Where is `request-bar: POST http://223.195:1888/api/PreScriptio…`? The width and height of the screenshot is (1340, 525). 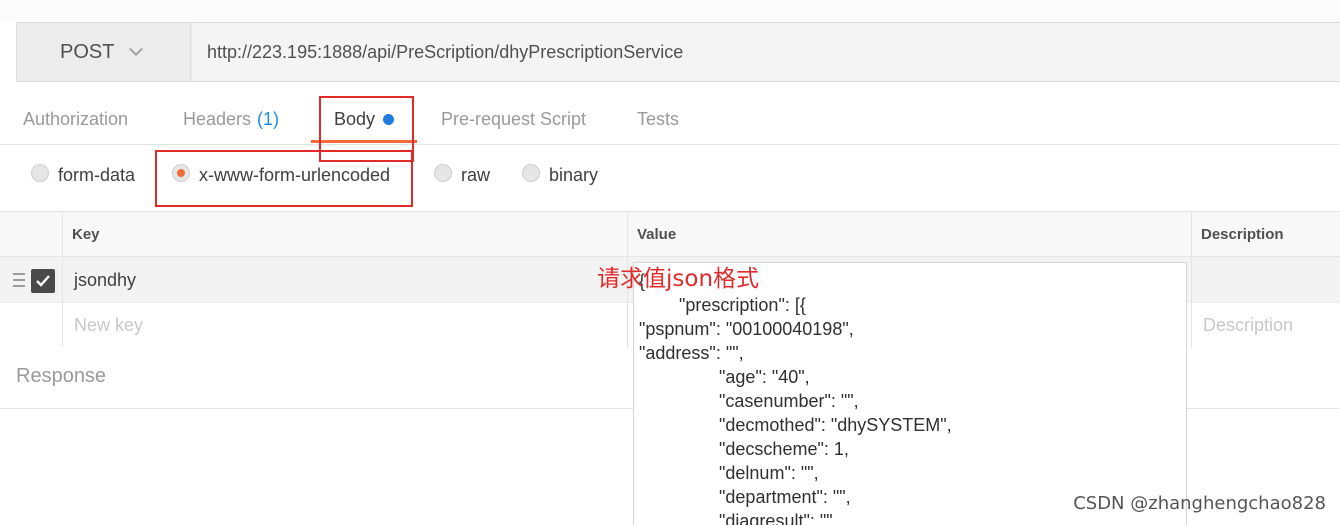
request-bar: POST http://223.195:1888/api/PreScriptio… is located at coordinates (678, 52).